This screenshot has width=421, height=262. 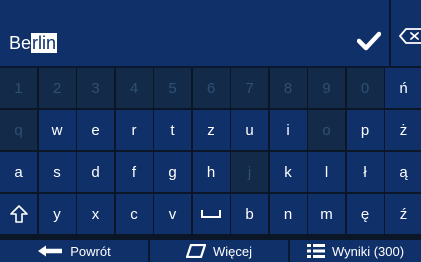 I want to click on left-arrow-icon, so click(x=50, y=251).